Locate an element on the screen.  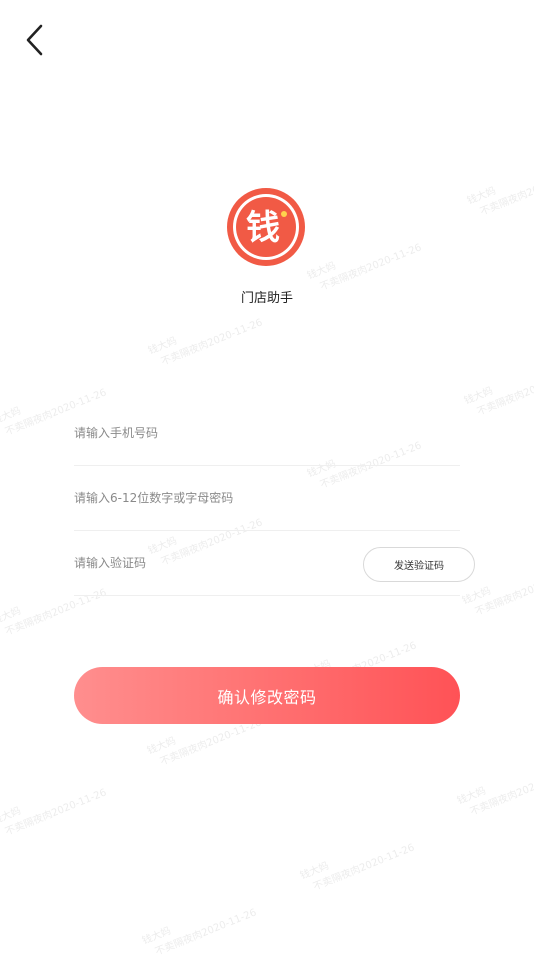
password-field is located at coordinates (267, 498).